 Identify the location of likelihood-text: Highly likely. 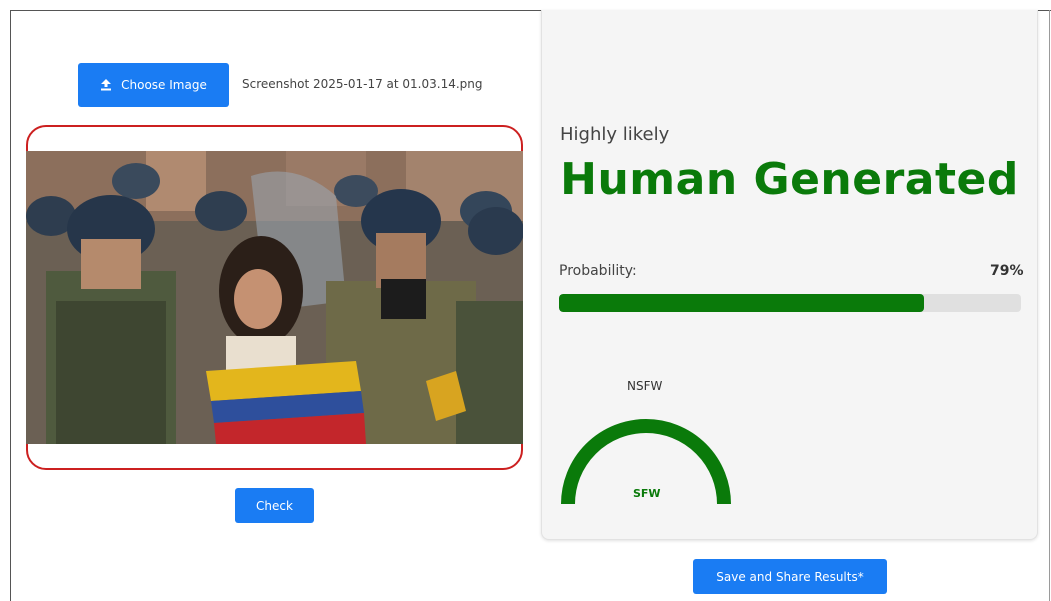
(615, 134).